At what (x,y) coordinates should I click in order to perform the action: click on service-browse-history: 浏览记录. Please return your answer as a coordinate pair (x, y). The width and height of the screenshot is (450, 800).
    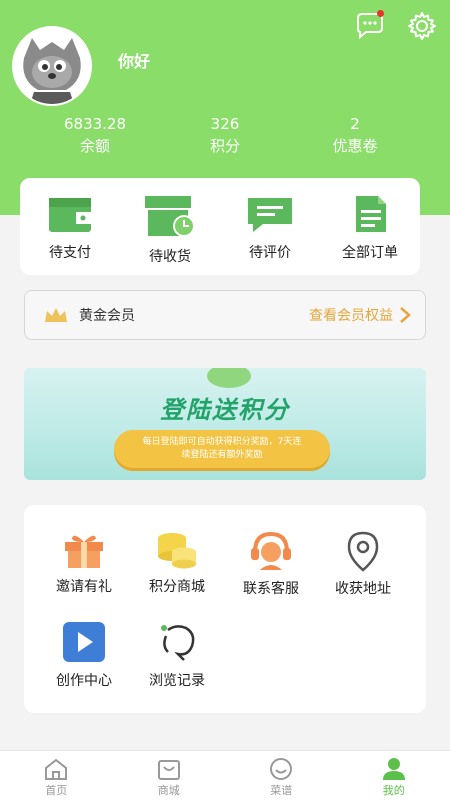
    Looking at the image, I should click on (177, 655).